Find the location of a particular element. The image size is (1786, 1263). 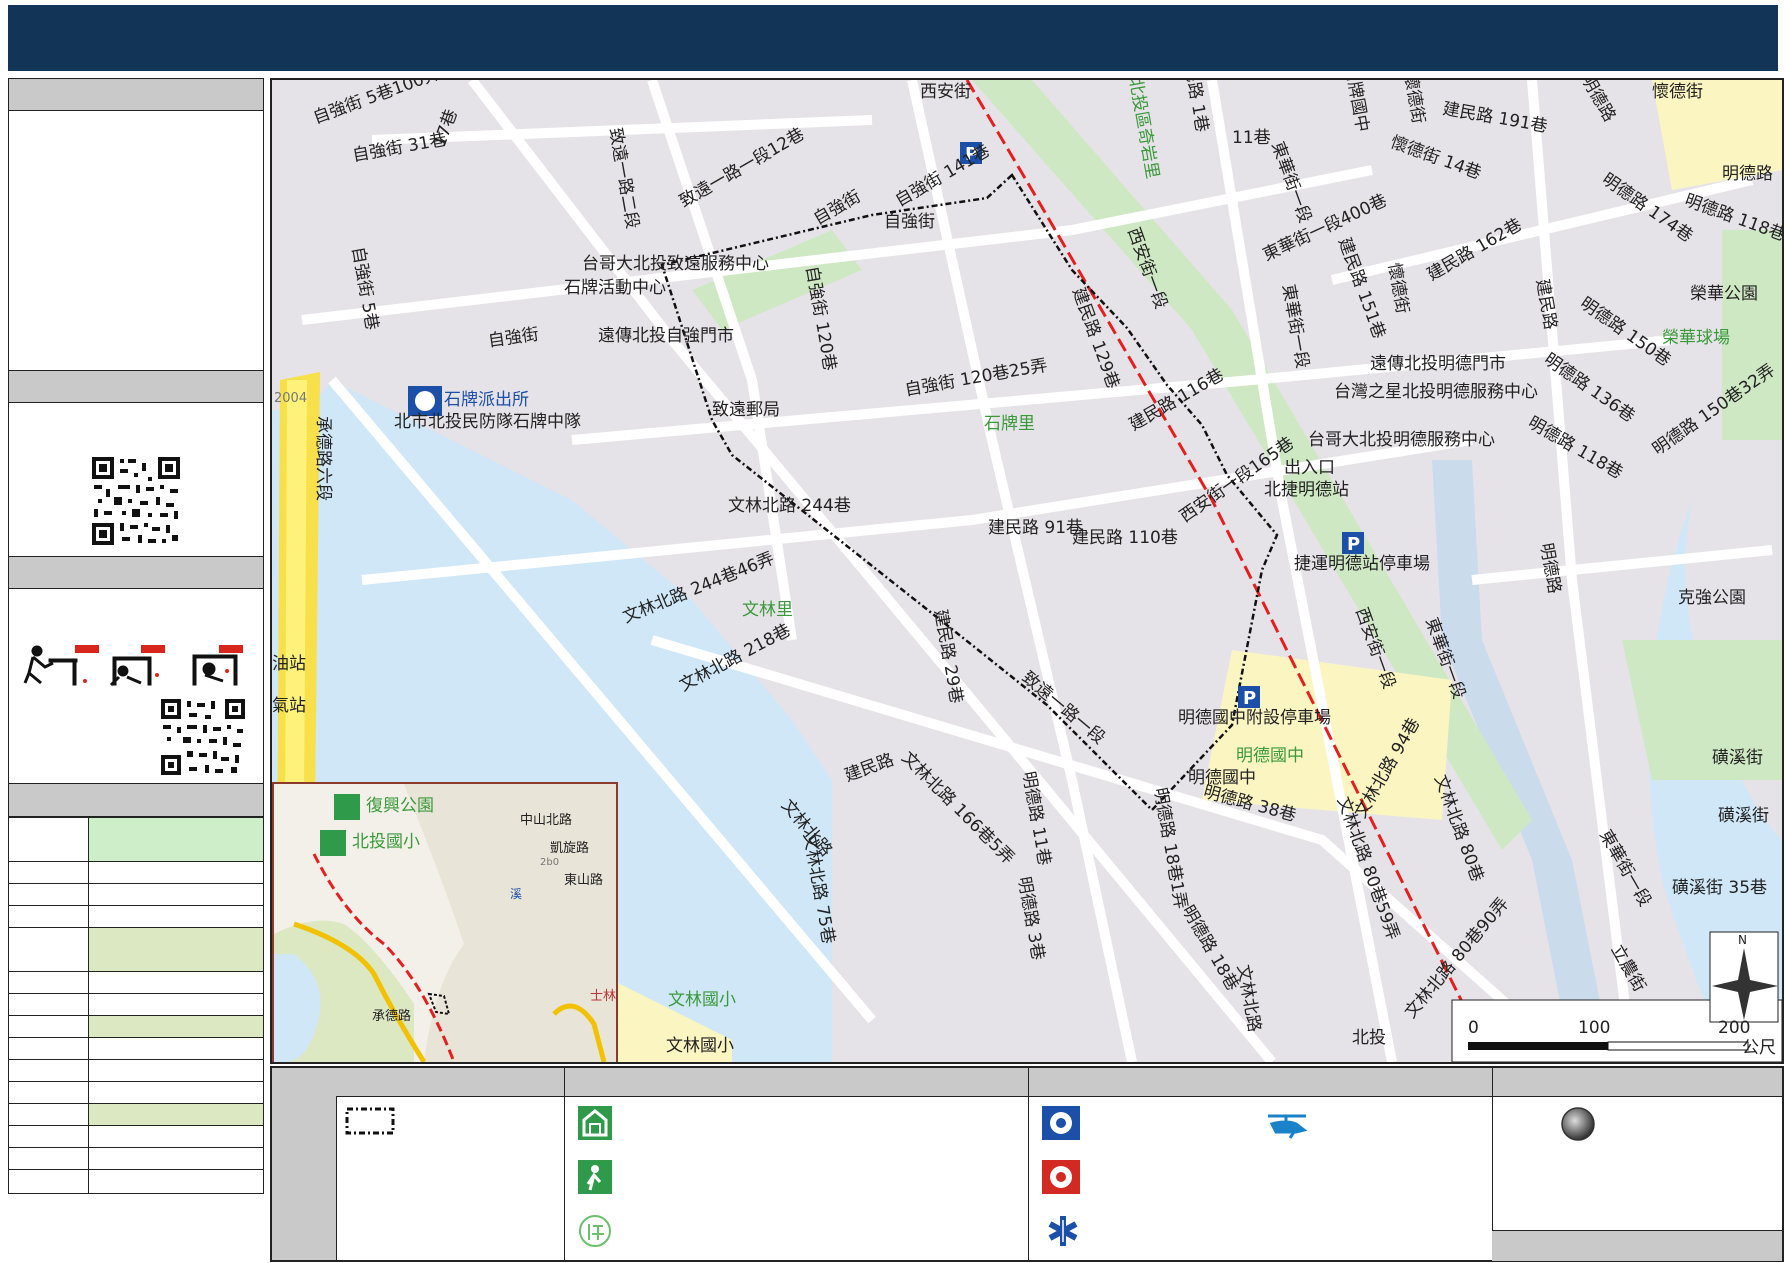

school-label: 明德國中 is located at coordinates (1270, 756).